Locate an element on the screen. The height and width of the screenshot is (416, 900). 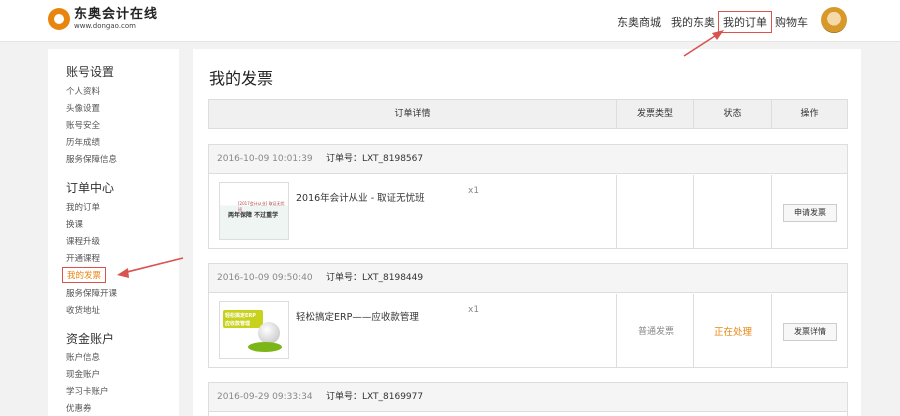
top-bar: 东奥会计在线 www.dongao.com 东奥商城 我的东奥 我的订单 购物车 is located at coordinates (450, 21).